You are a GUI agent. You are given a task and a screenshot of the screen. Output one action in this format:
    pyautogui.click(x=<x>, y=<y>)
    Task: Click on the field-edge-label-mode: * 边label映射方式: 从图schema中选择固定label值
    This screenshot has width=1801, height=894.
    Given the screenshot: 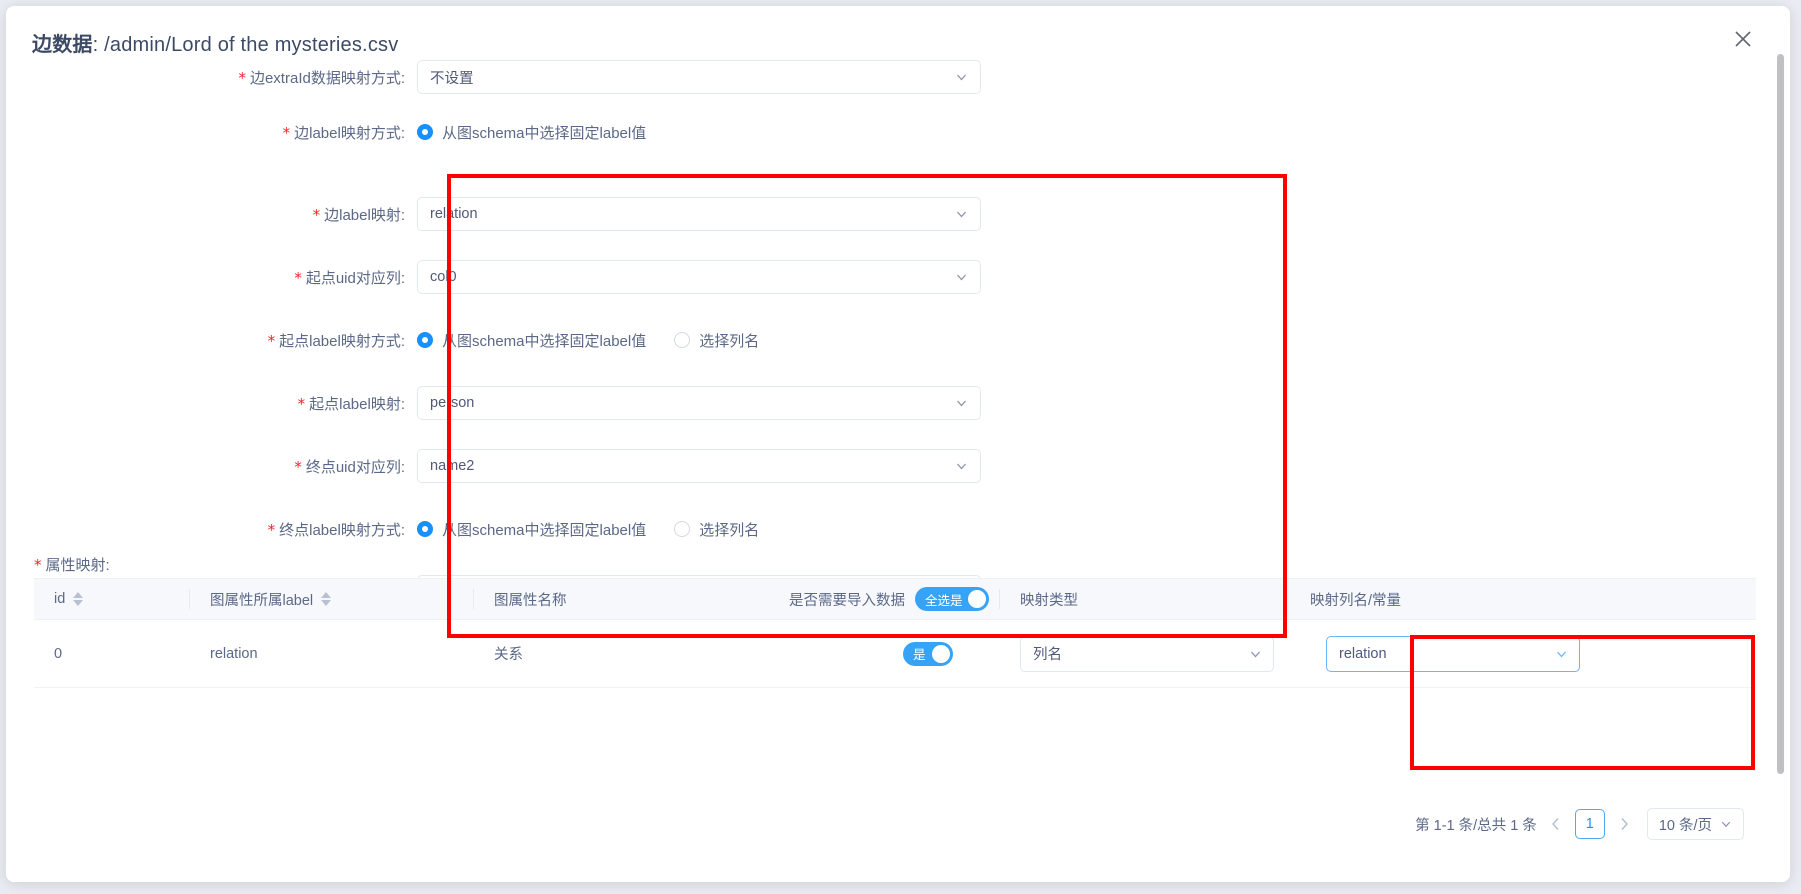 What is the action you would take?
    pyautogui.click(x=422, y=132)
    